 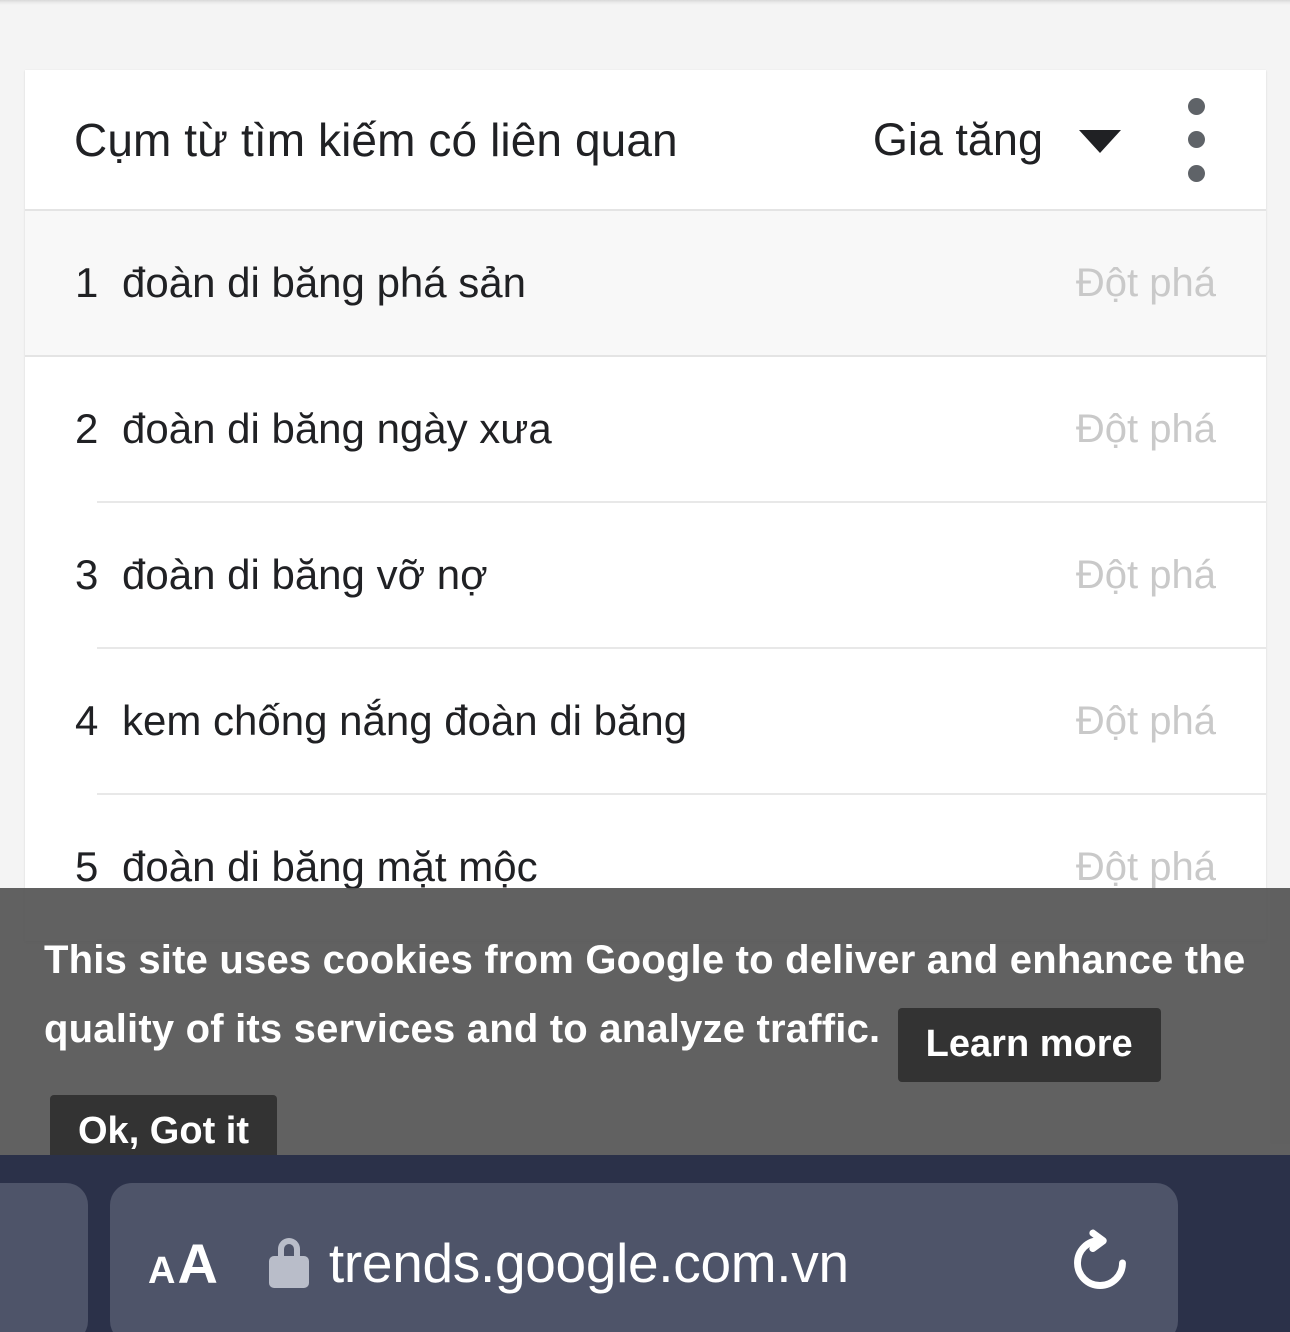 I want to click on table-row: 2 đoàn di băng ngày xưa Đột phá, so click(x=645, y=429).